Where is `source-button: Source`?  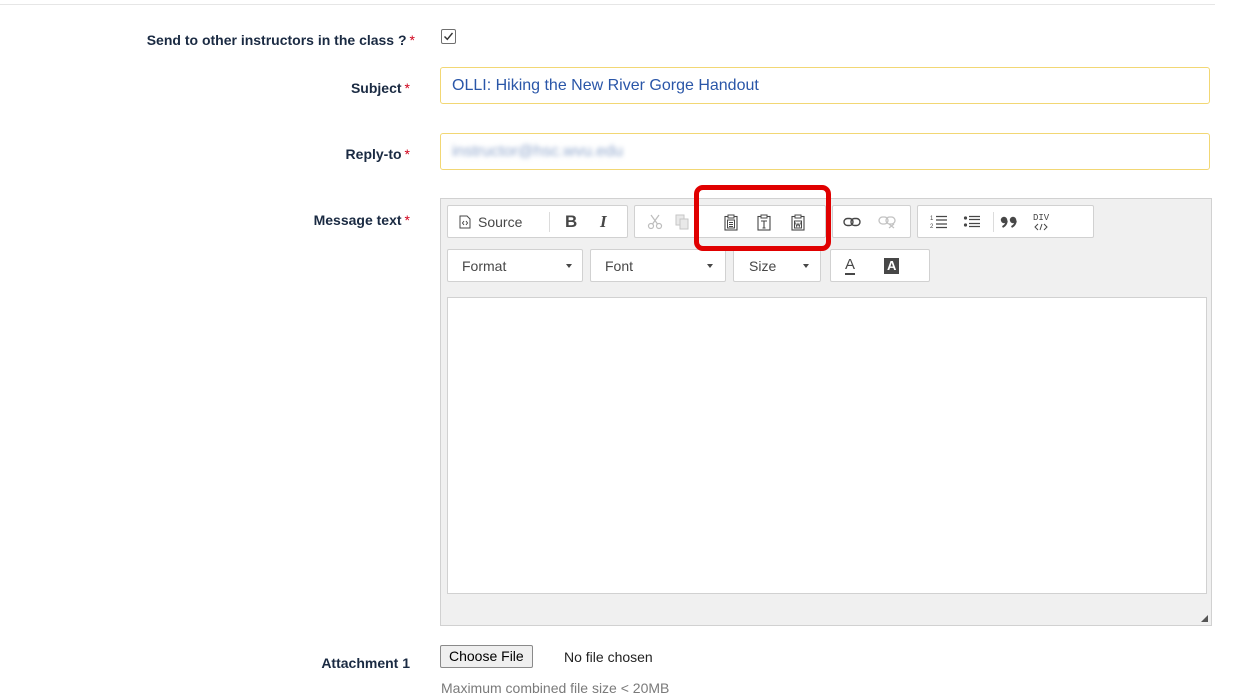 source-button: Source is located at coordinates (490, 222).